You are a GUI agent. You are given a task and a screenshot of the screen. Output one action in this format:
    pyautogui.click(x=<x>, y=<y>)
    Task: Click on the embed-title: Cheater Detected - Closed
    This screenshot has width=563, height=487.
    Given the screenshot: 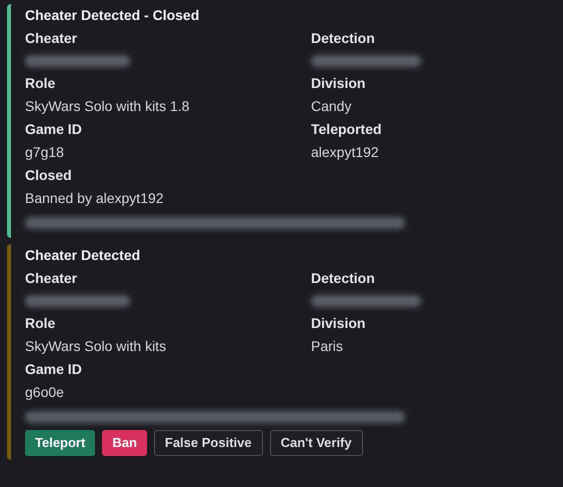 What is the action you would take?
    pyautogui.click(x=112, y=15)
    